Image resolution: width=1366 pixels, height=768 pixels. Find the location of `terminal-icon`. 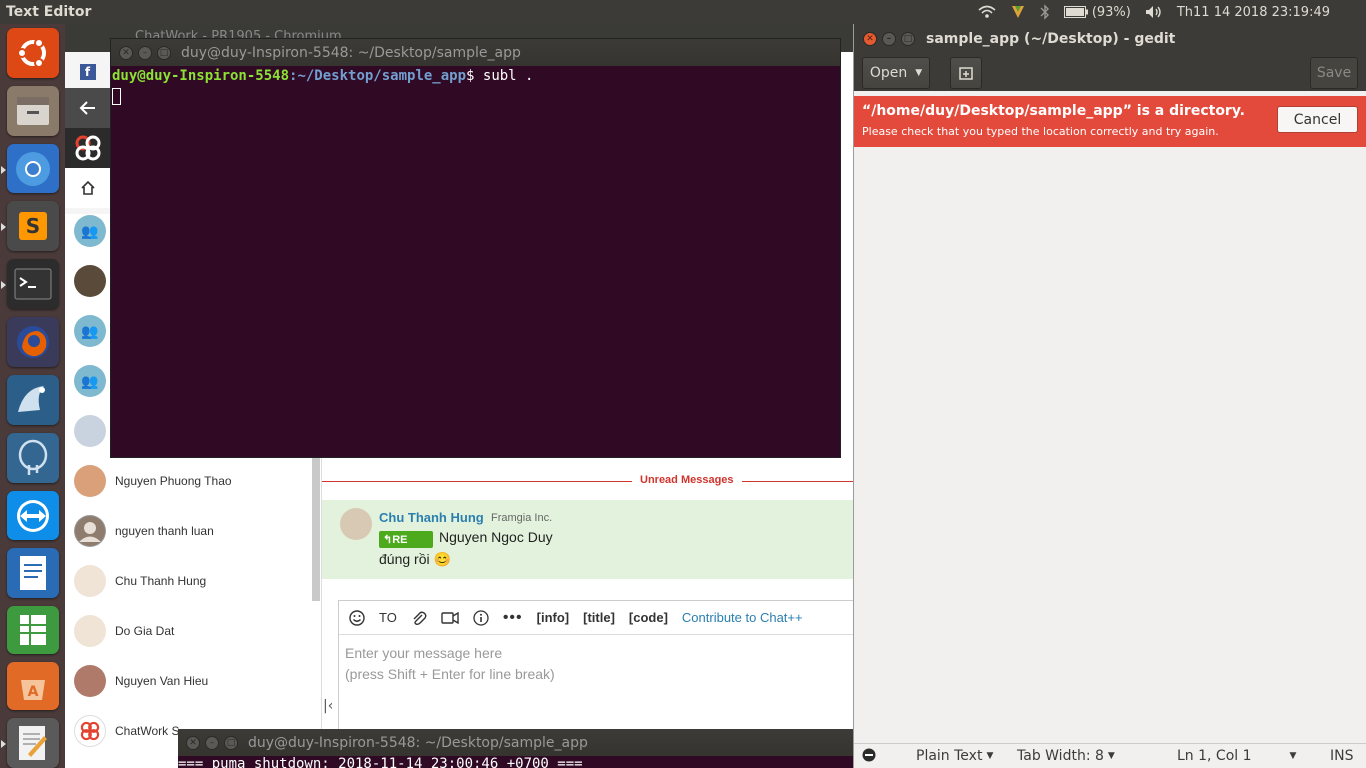

terminal-icon is located at coordinates (29, 284).